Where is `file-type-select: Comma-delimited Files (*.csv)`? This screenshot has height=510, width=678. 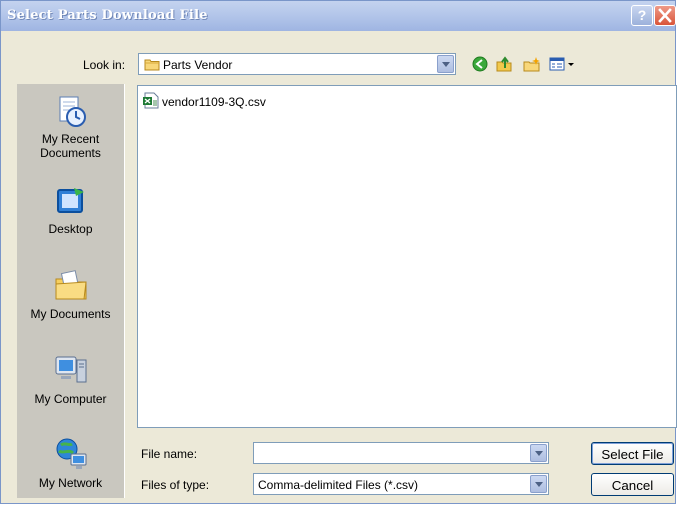
file-type-select: Comma-delimited Files (*.csv) is located at coordinates (401, 484).